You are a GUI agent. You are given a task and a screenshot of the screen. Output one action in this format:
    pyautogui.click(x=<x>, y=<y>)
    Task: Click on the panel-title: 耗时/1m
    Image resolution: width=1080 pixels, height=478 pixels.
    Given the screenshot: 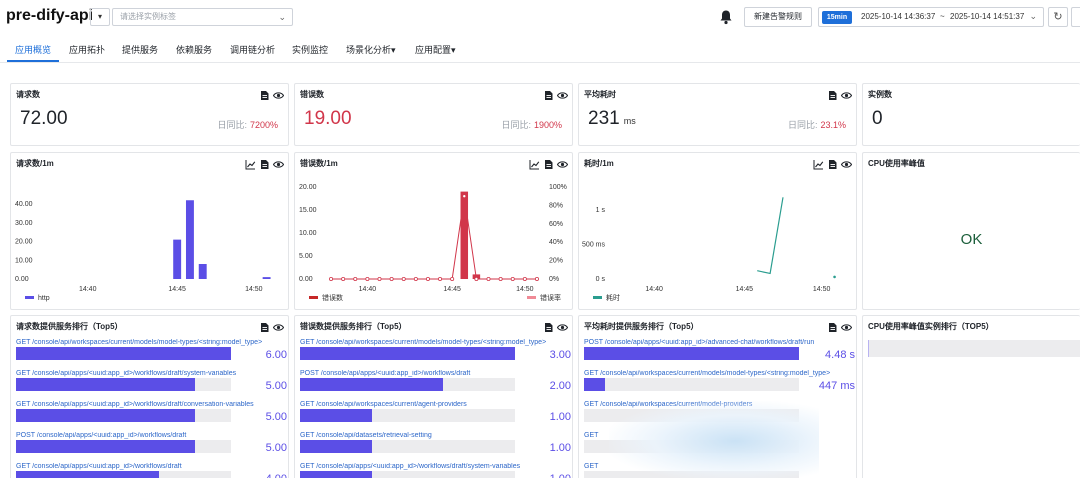 What is the action you would take?
    pyautogui.click(x=599, y=163)
    